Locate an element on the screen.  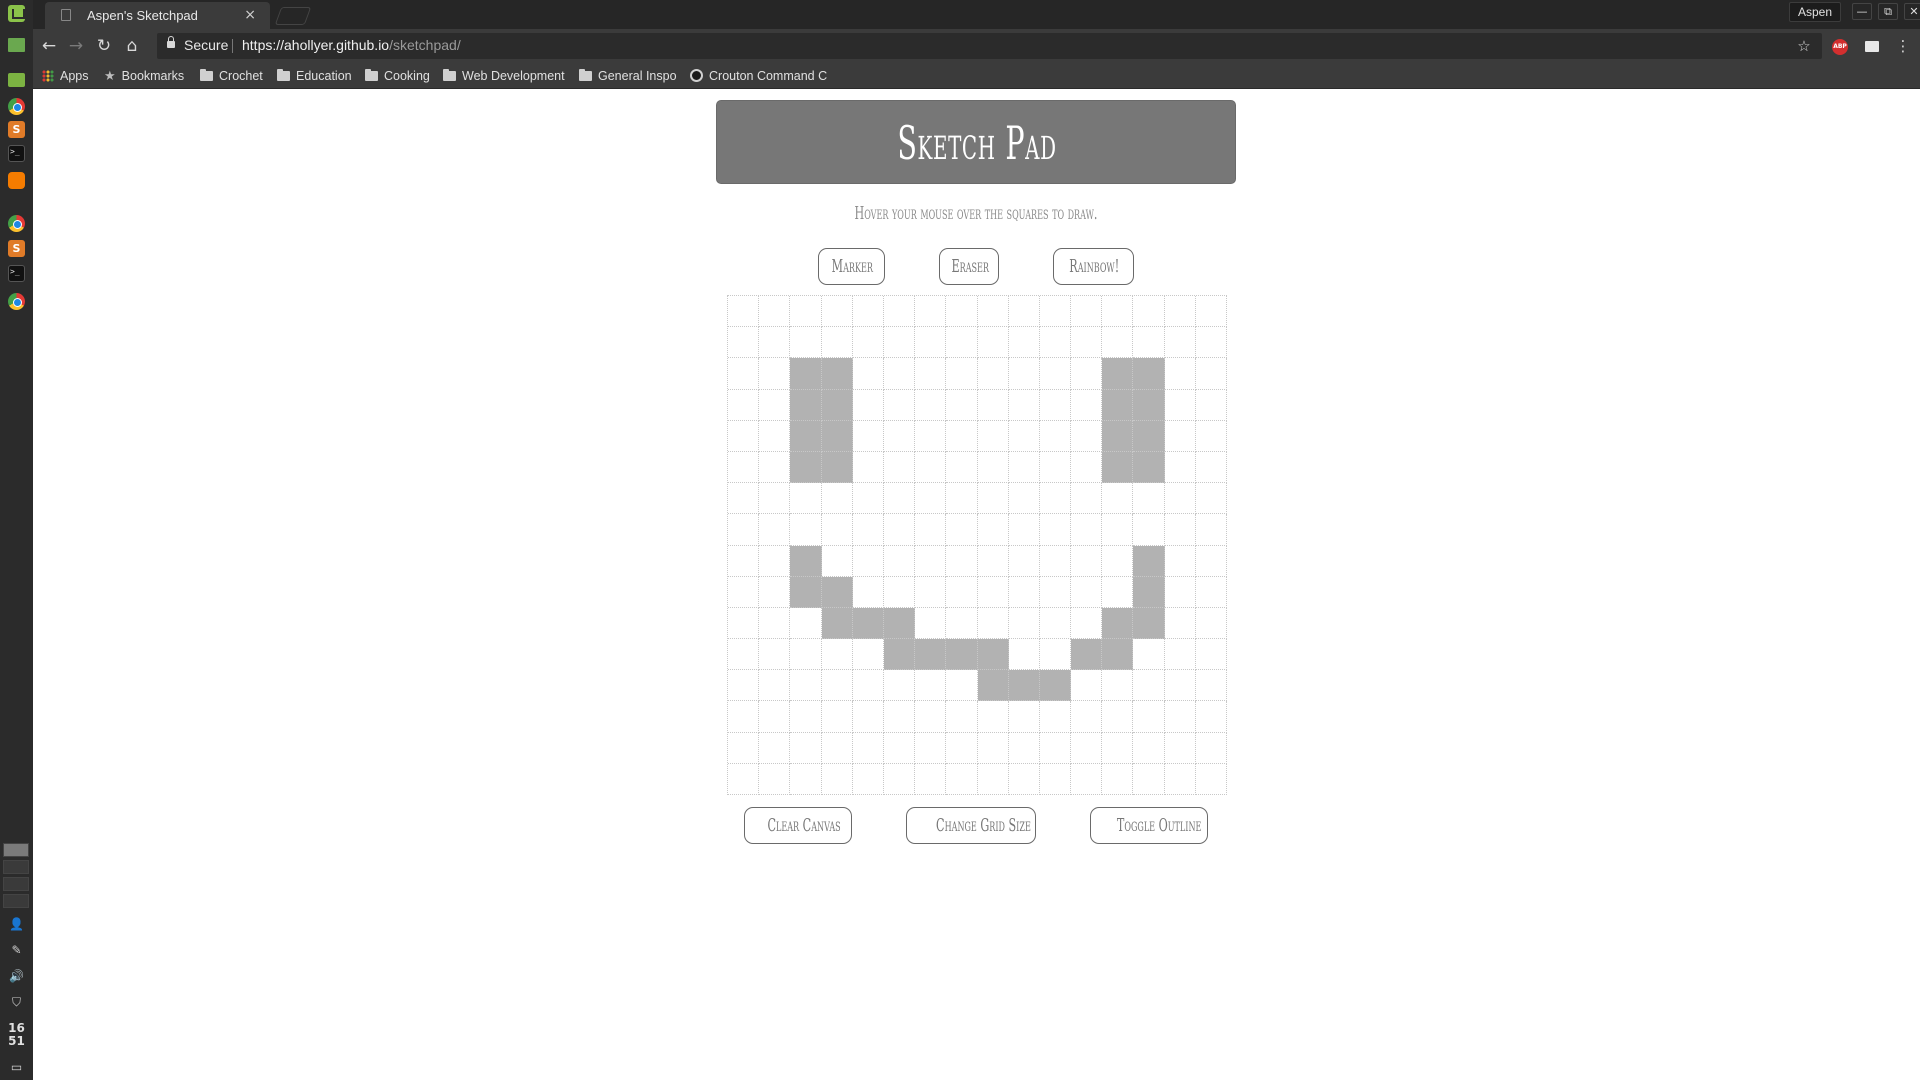
window-list-icon: ▭ is located at coordinates (16, 1067).